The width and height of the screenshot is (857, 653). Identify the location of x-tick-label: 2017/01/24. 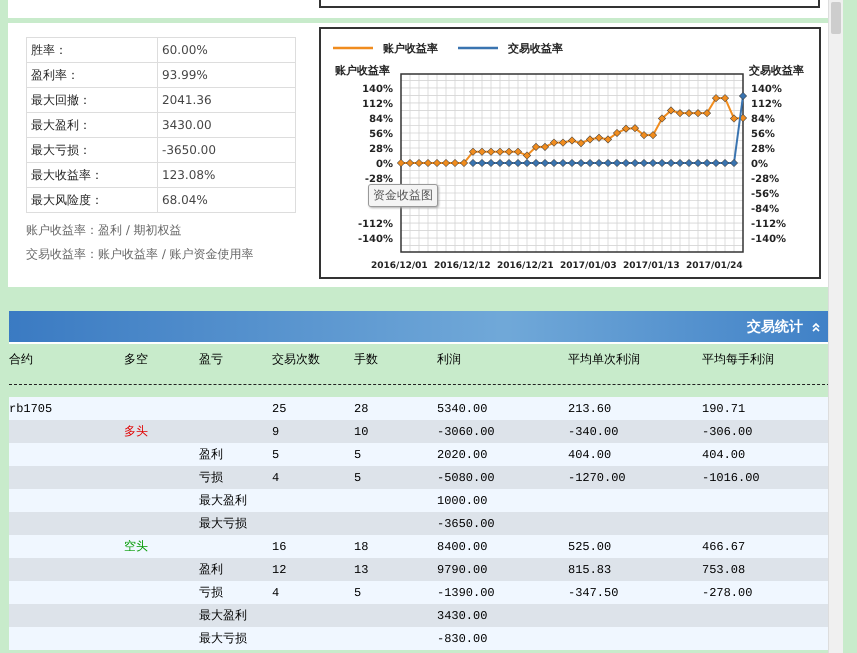
(714, 266).